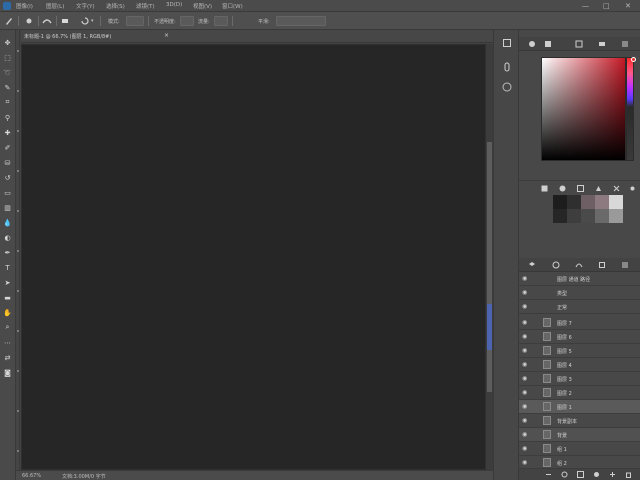 This screenshot has height=480, width=640. What do you see at coordinates (579, 421) in the screenshot?
I see `layer-row: ◉ 背景副本` at bounding box center [579, 421].